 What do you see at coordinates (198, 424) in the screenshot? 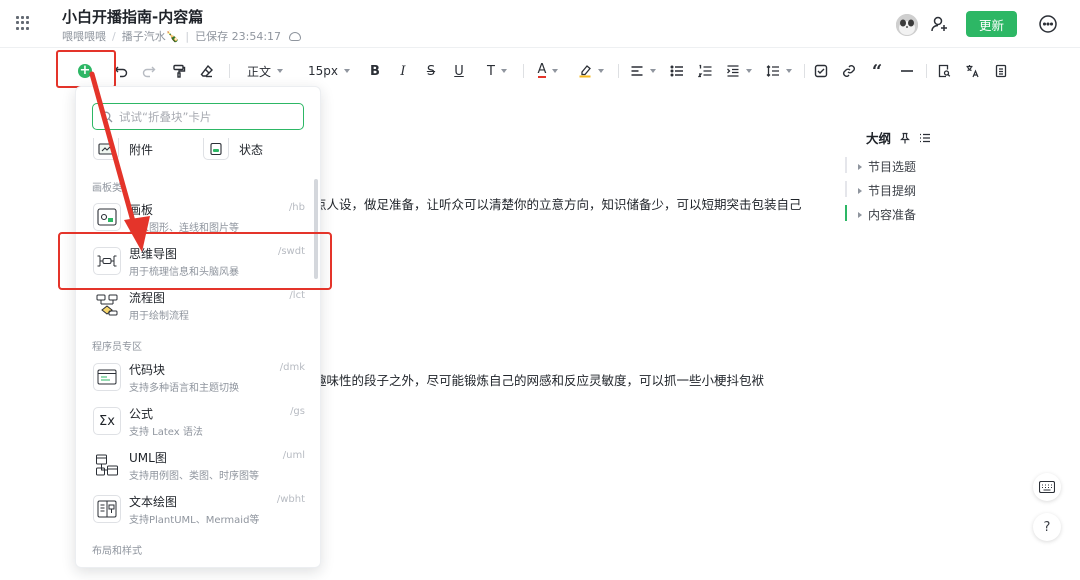
I see `block-item-formula: Σx 公式 支持 Latex 语法 /gs` at bounding box center [198, 424].